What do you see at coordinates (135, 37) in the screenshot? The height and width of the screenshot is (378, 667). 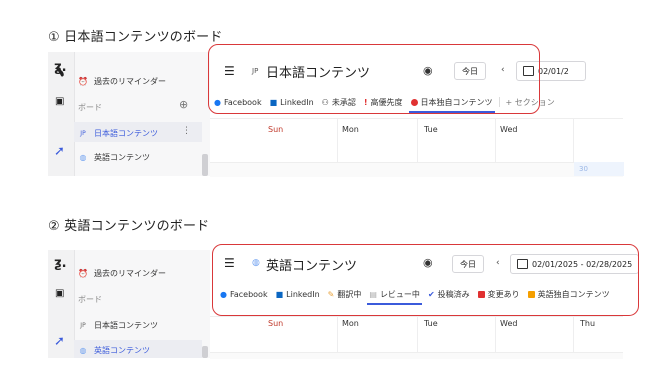 I see `section-1-title: ① 日本語コンテンツのボード` at bounding box center [135, 37].